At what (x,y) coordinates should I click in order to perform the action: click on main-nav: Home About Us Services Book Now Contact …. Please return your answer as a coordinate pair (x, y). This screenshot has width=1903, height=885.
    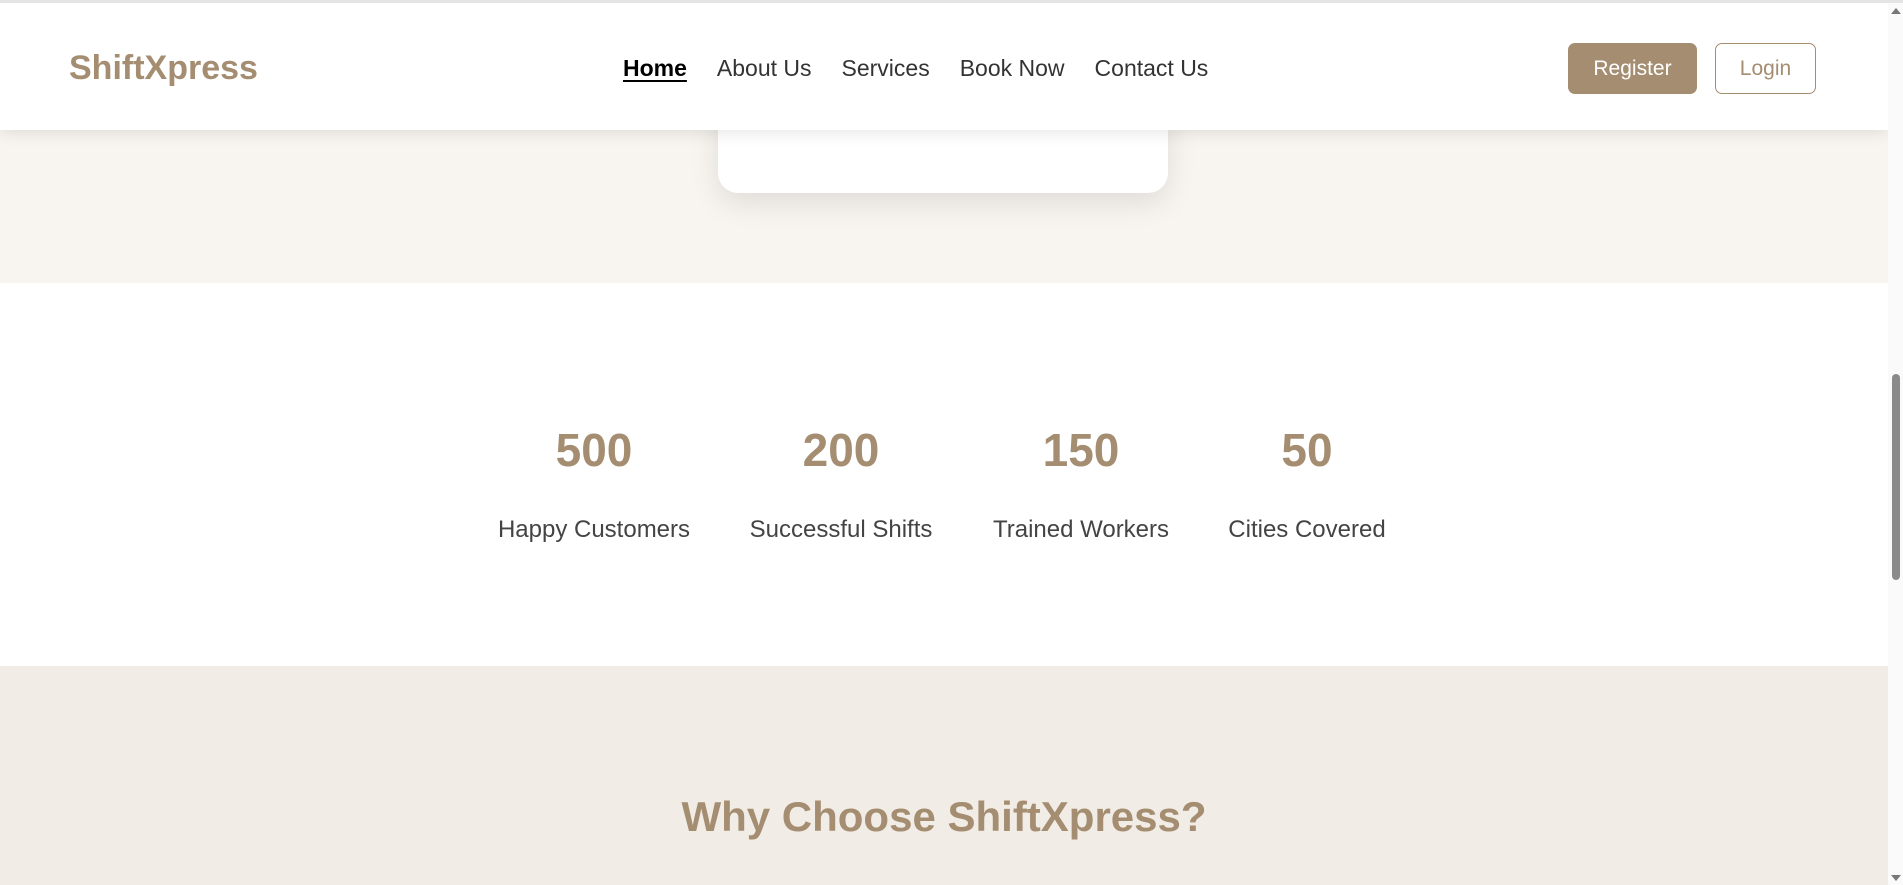
    Looking at the image, I should click on (915, 68).